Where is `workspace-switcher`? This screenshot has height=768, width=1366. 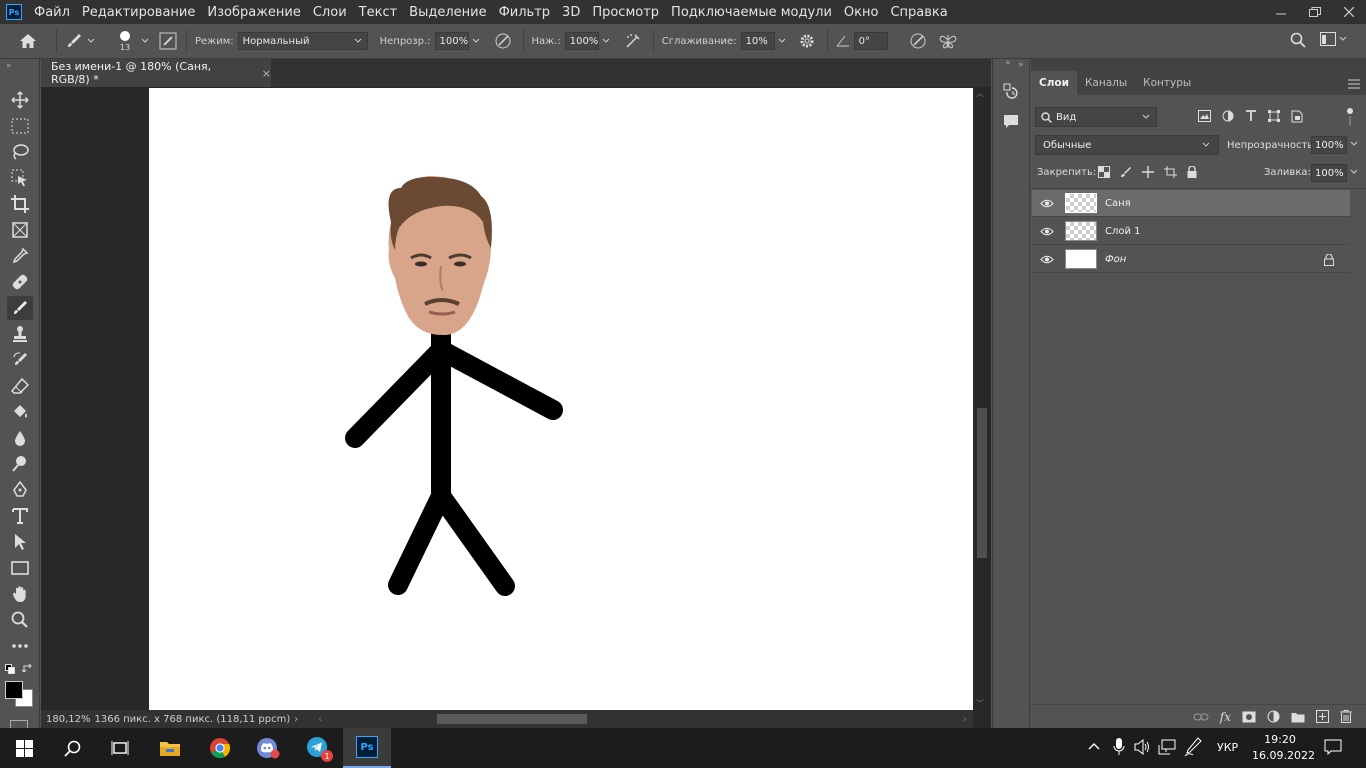 workspace-switcher is located at coordinates (1334, 39).